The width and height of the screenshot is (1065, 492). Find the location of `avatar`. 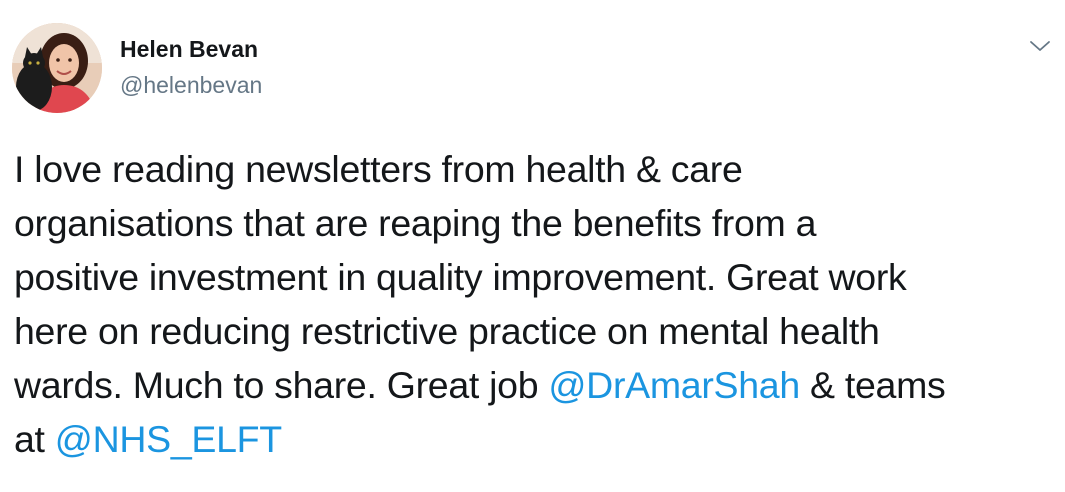

avatar is located at coordinates (57, 68).